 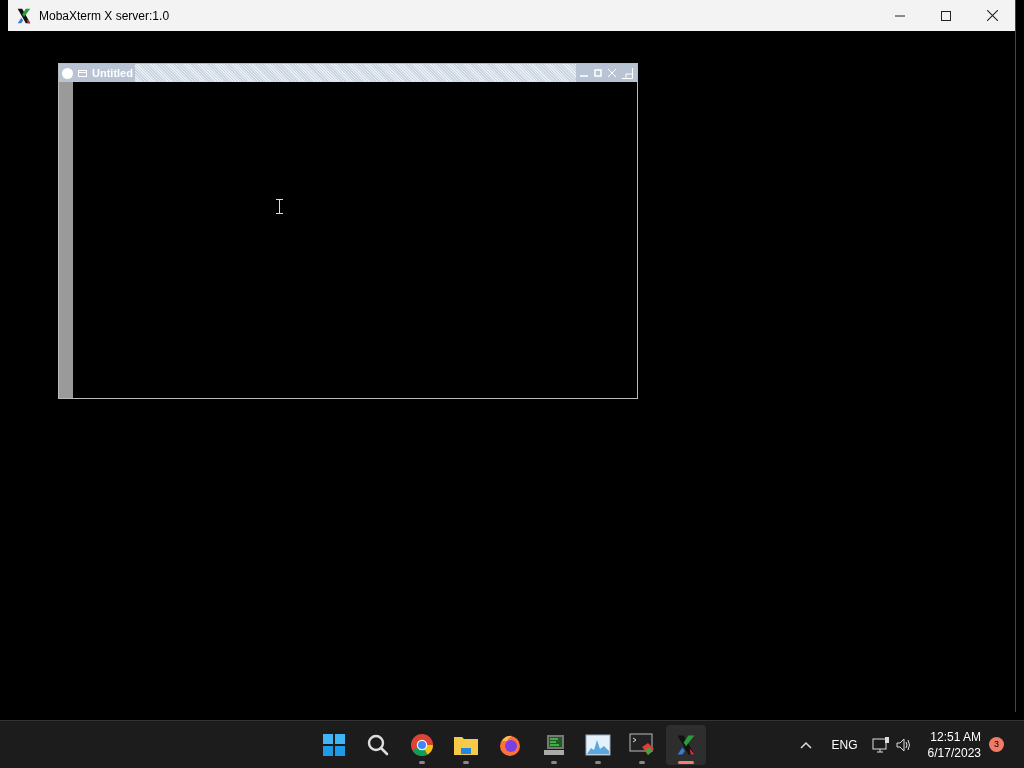 I want to click on volume-icon, so click(x=903, y=744).